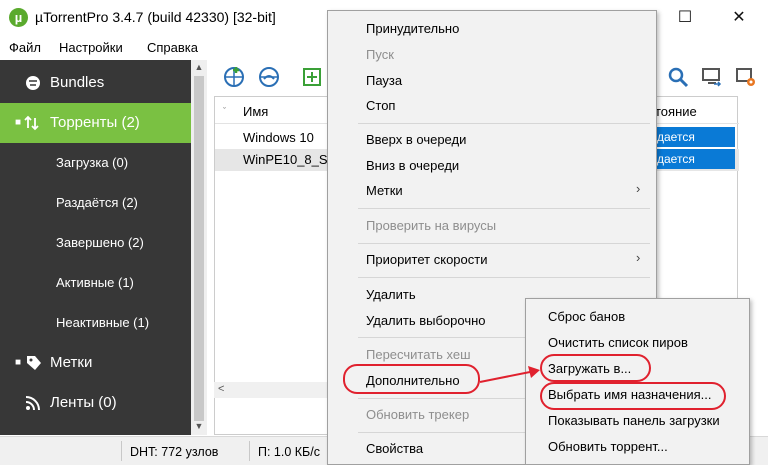 The image size is (768, 465). Describe the element at coordinates (199, 426) in the screenshot. I see `scroll-down-icon: ▼` at that location.